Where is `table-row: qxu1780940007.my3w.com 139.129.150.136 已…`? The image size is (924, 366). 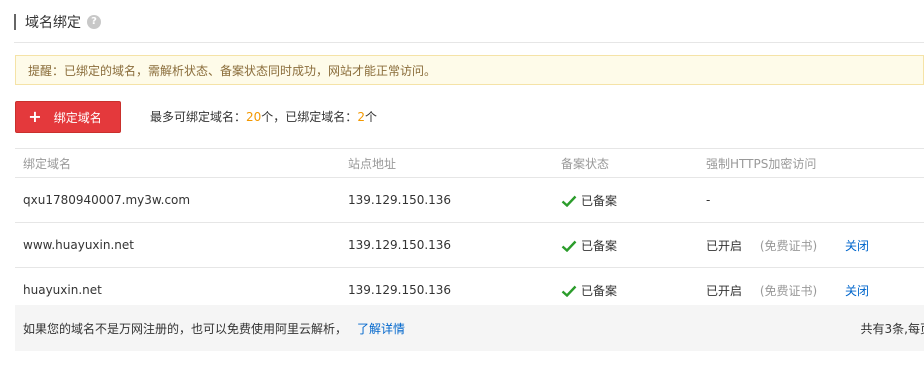
table-row: qxu1780940007.my3w.com 139.129.150.136 已… is located at coordinates (469, 200).